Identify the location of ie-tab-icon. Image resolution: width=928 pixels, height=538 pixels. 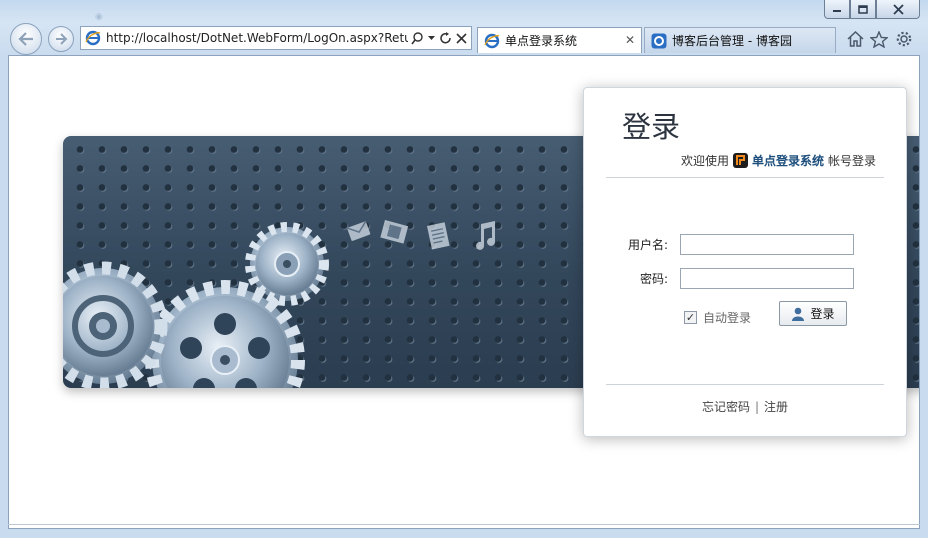
(492, 40).